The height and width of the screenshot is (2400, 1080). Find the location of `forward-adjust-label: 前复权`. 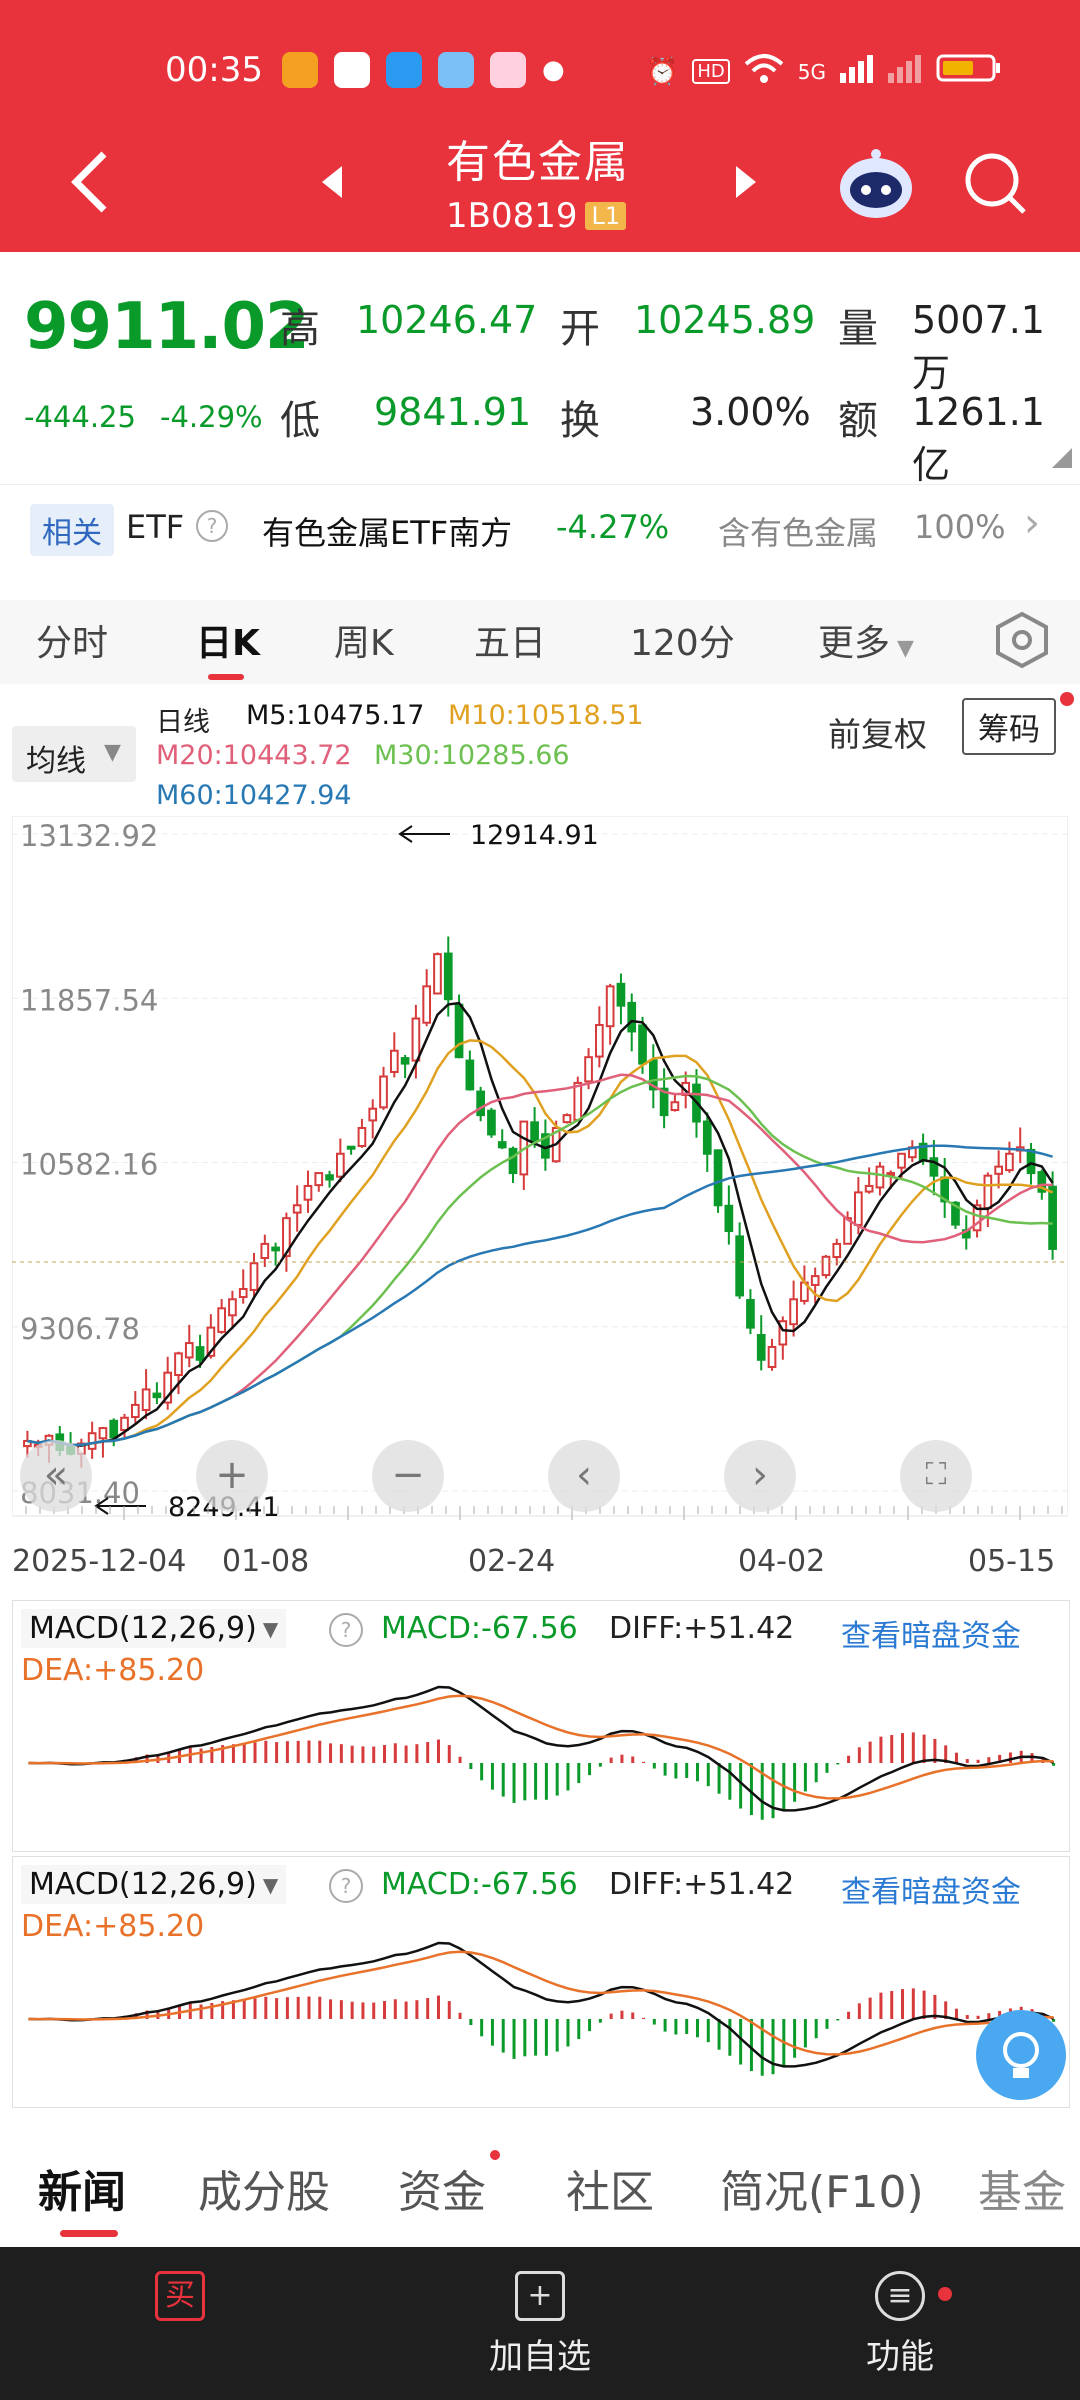

forward-adjust-label: 前复权 is located at coordinates (877, 732).